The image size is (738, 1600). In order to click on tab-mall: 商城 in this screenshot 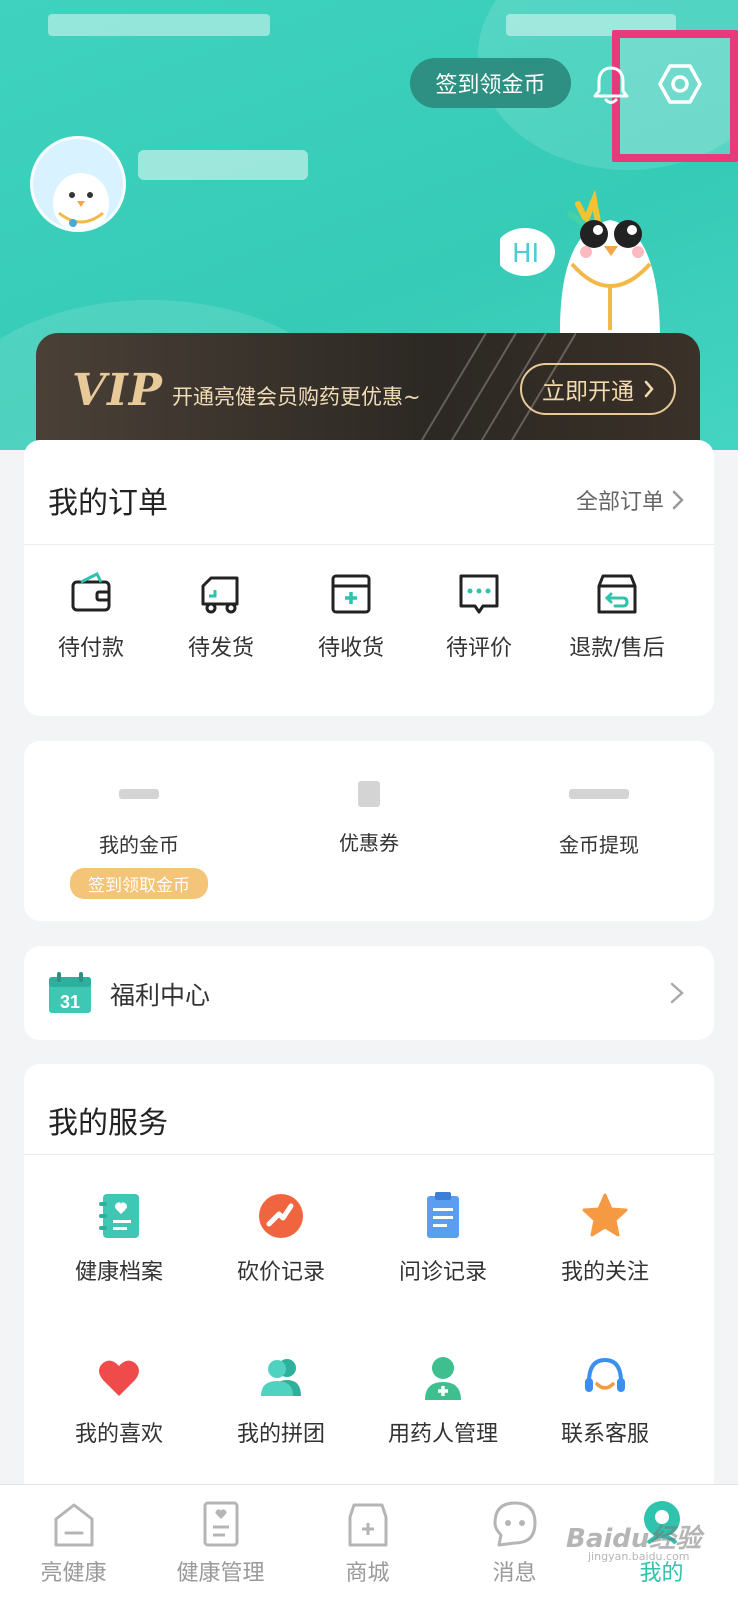, I will do `click(367, 1543)`.